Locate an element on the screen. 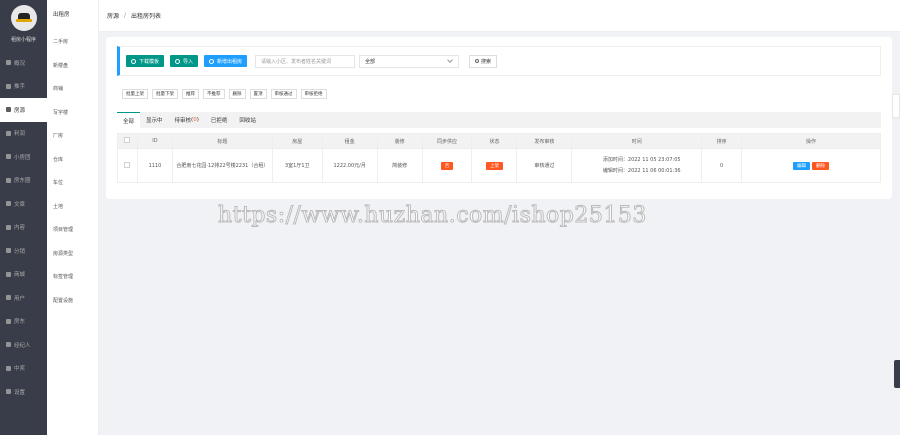  landlord-icon is located at coordinates (8, 321).